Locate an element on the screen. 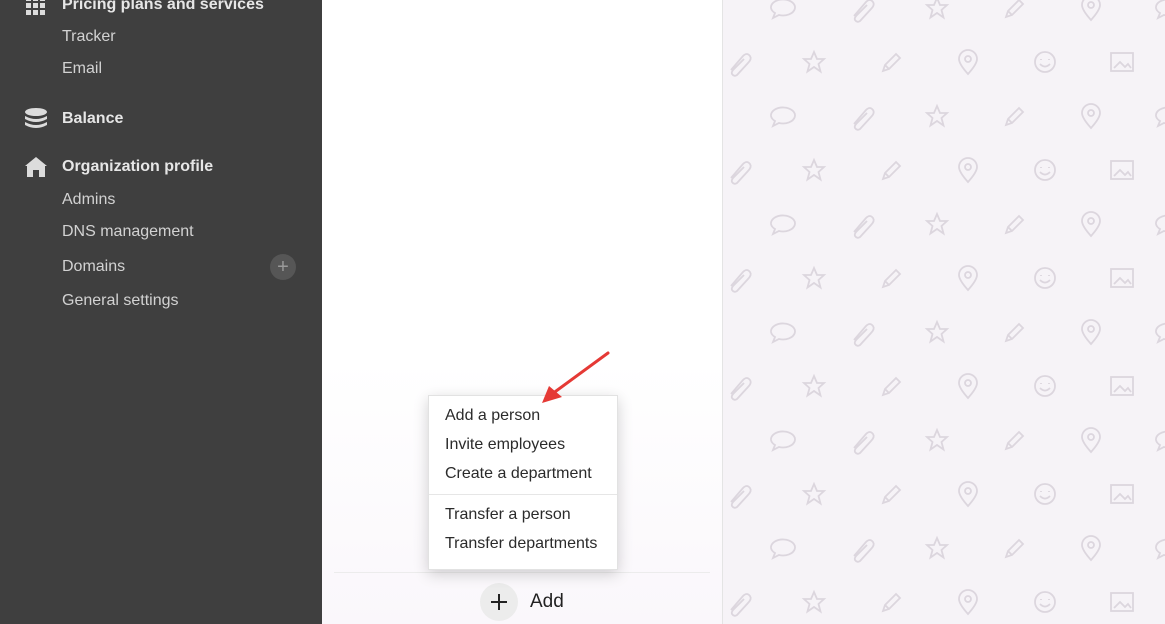 The height and width of the screenshot is (624, 1165). sidebar-item-domains: Domains is located at coordinates (93, 267).